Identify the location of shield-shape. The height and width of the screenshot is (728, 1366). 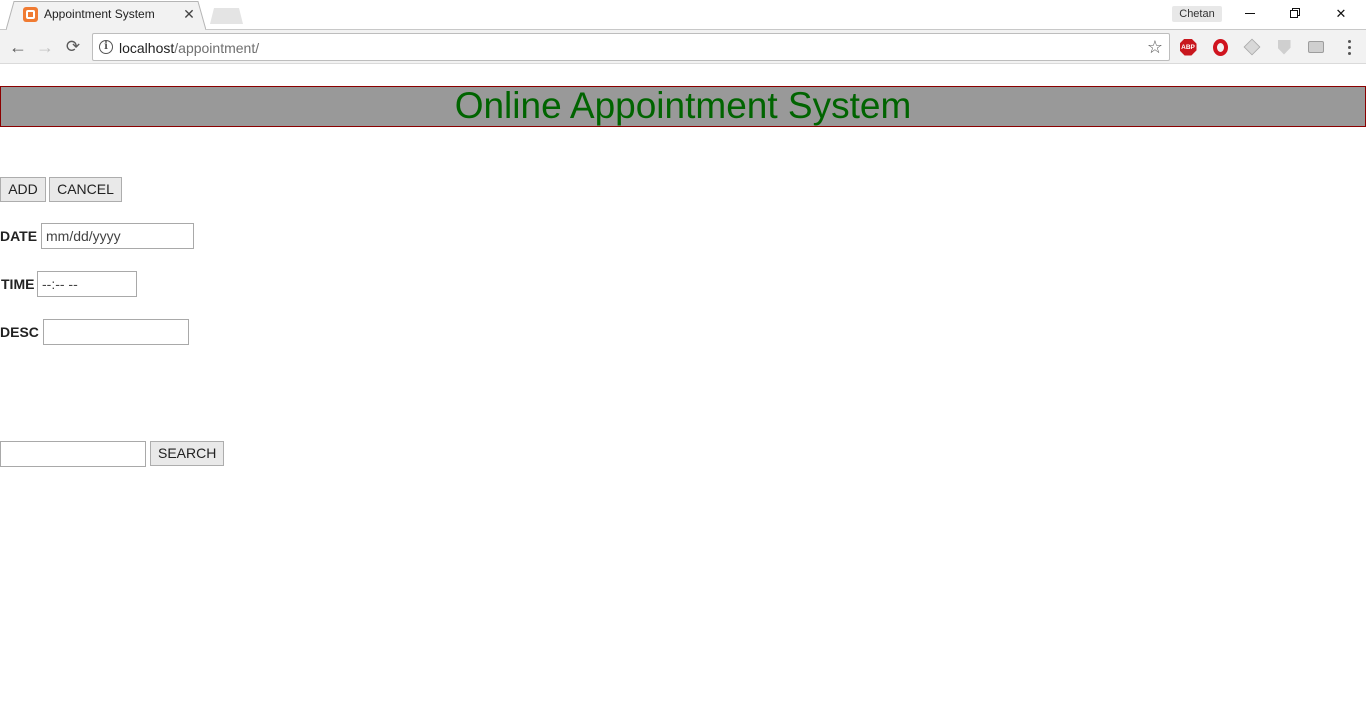
(1284, 47).